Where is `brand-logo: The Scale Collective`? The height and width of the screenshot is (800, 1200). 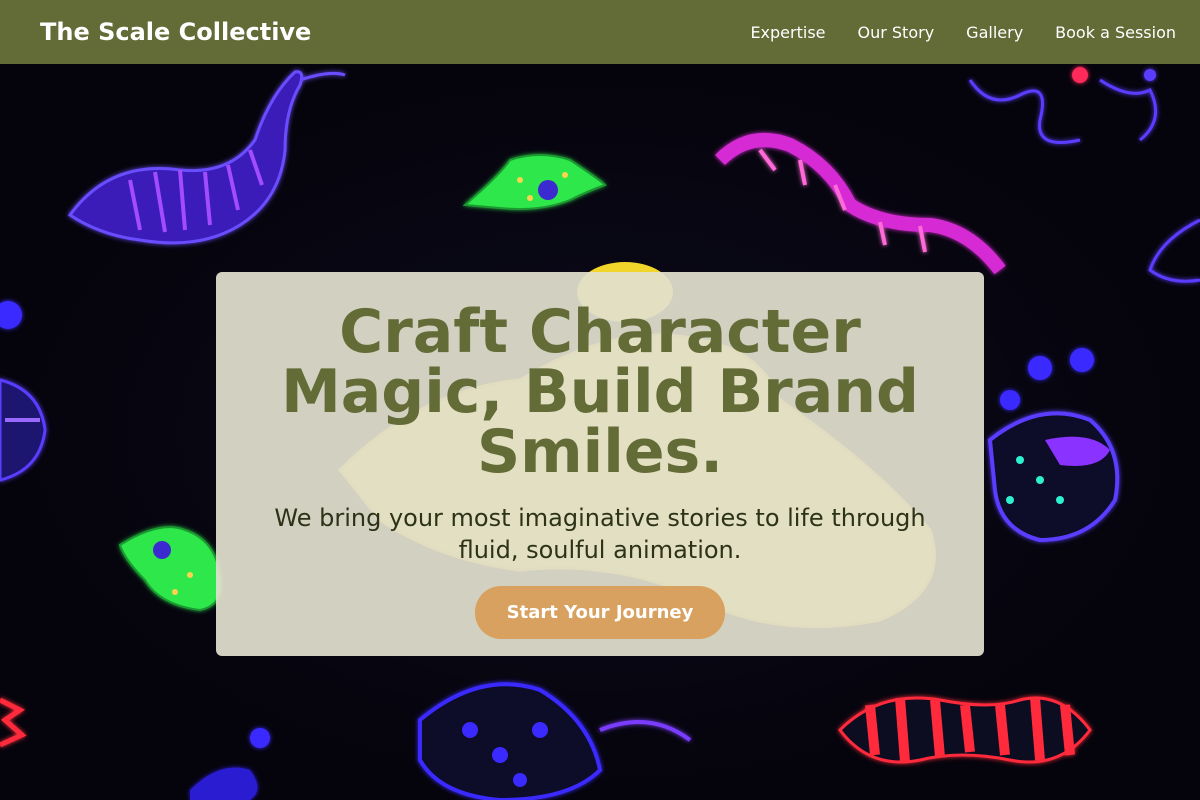
brand-logo: The Scale Collective is located at coordinates (175, 32).